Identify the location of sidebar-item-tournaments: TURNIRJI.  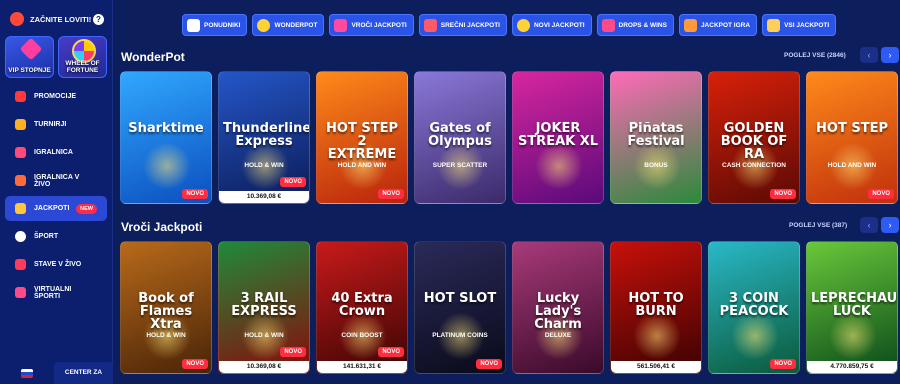
(56, 124).